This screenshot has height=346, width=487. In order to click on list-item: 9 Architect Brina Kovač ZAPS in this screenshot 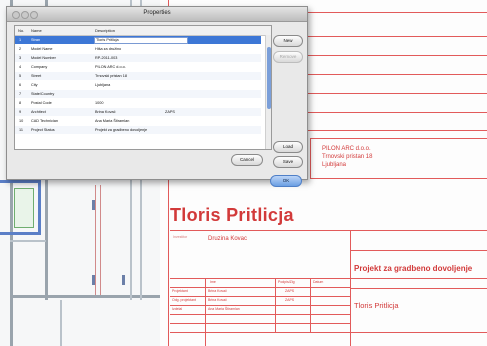, I will do `click(138, 112)`.